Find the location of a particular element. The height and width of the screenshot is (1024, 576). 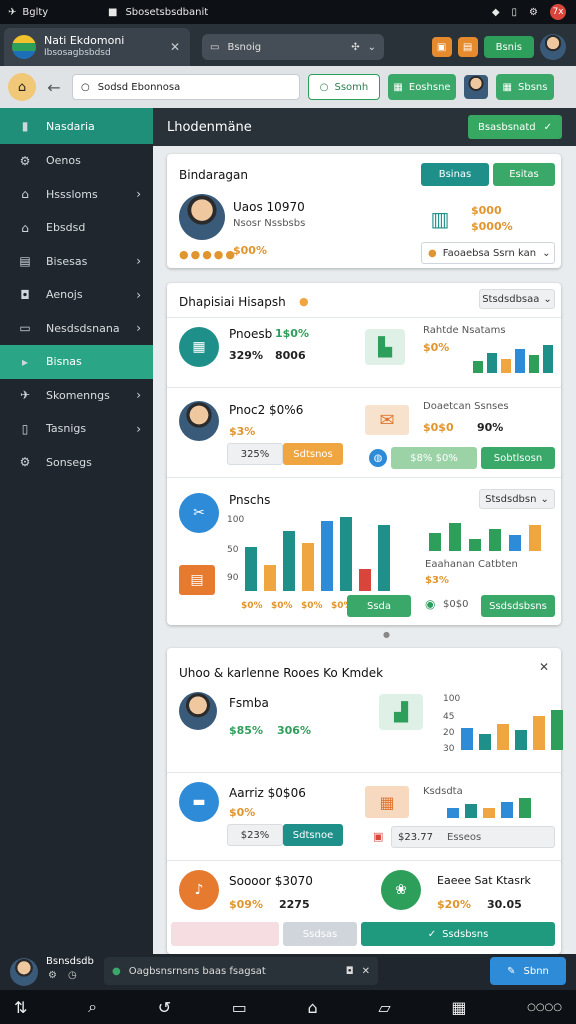

settings-icon: ⚙ is located at coordinates (52, 975).